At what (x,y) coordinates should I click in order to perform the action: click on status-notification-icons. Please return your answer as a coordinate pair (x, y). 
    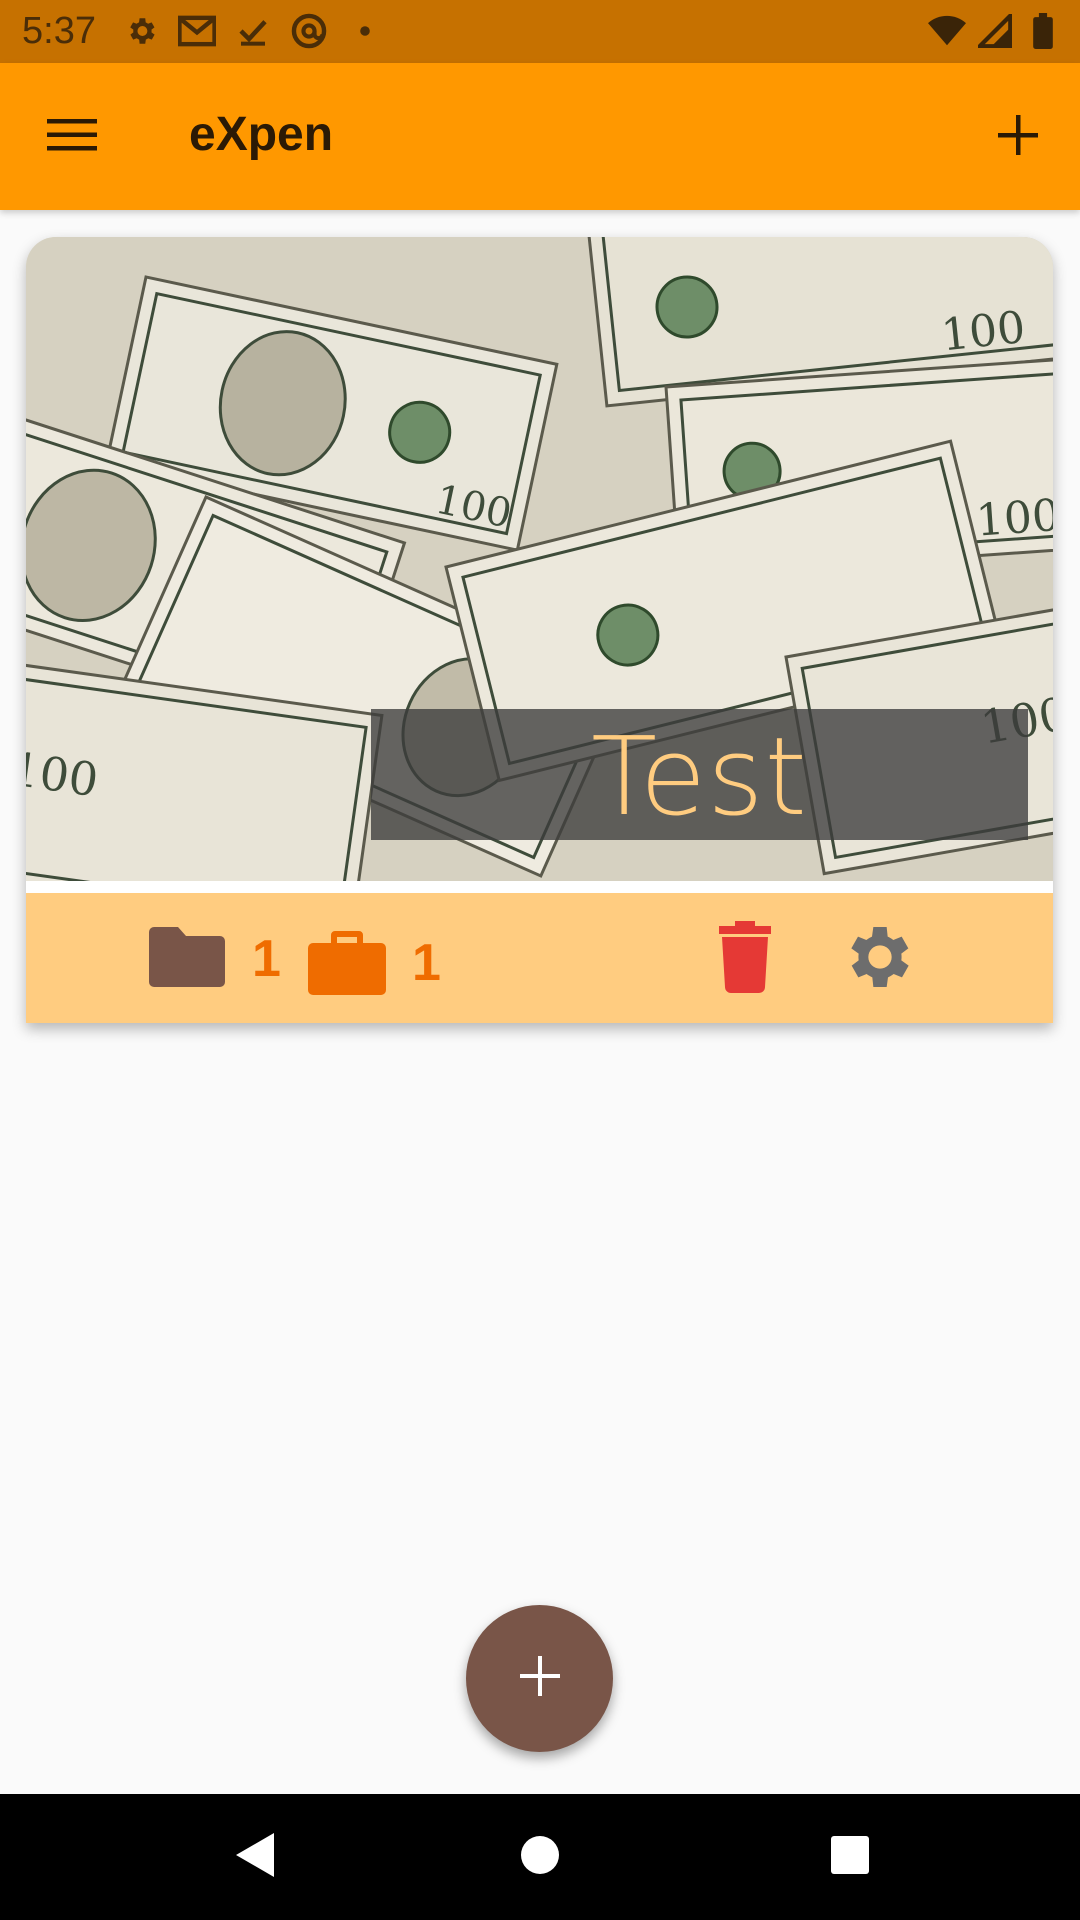
    Looking at the image, I should click on (253, 31).